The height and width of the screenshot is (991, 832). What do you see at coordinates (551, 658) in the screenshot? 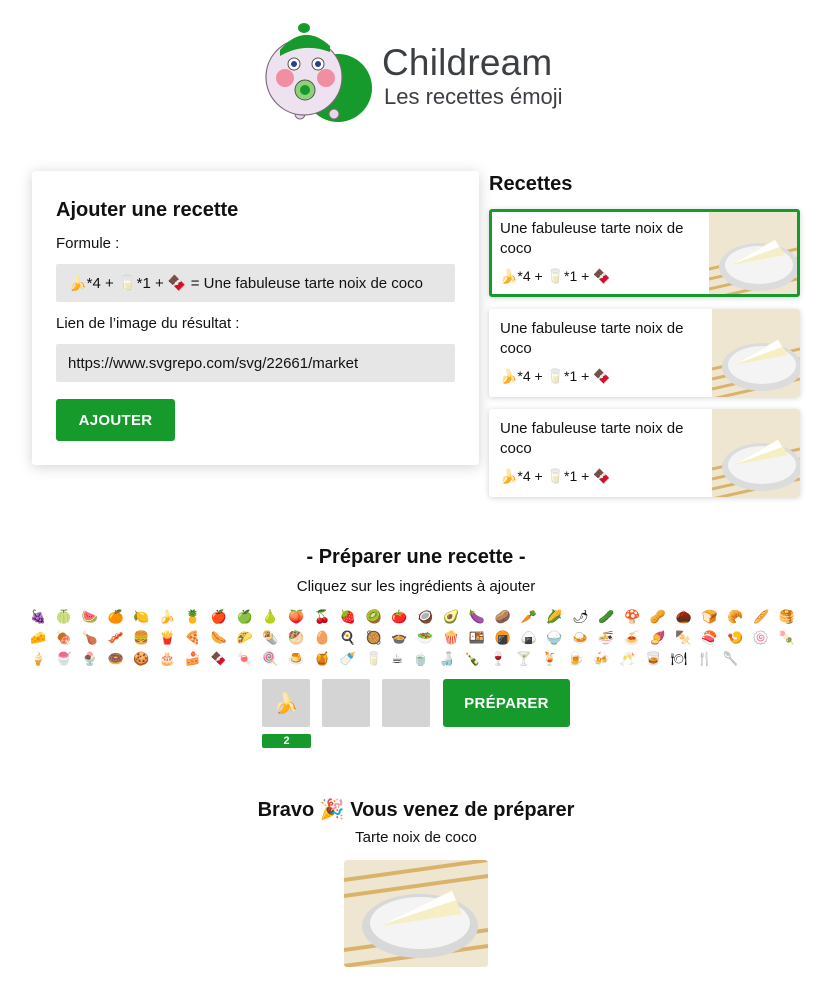
I see `ingredient-emoji: 🍹` at bounding box center [551, 658].